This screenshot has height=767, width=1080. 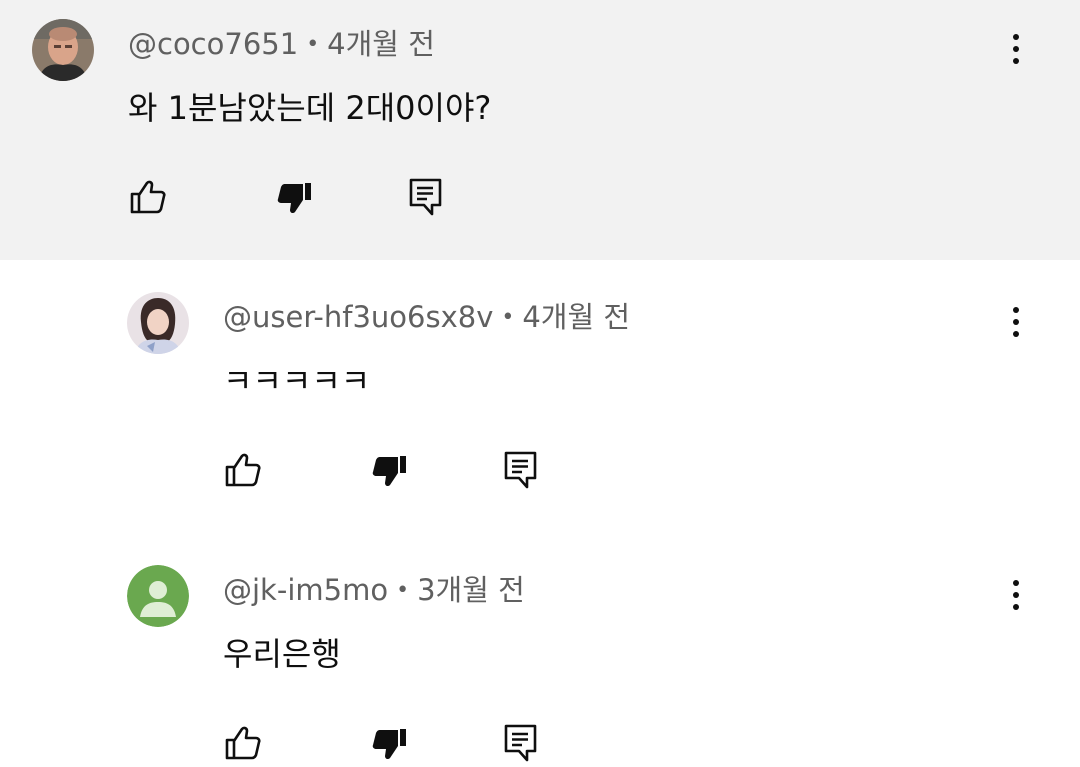 I want to click on author-name: @user-hf3uo6sx8v, so click(x=358, y=317).